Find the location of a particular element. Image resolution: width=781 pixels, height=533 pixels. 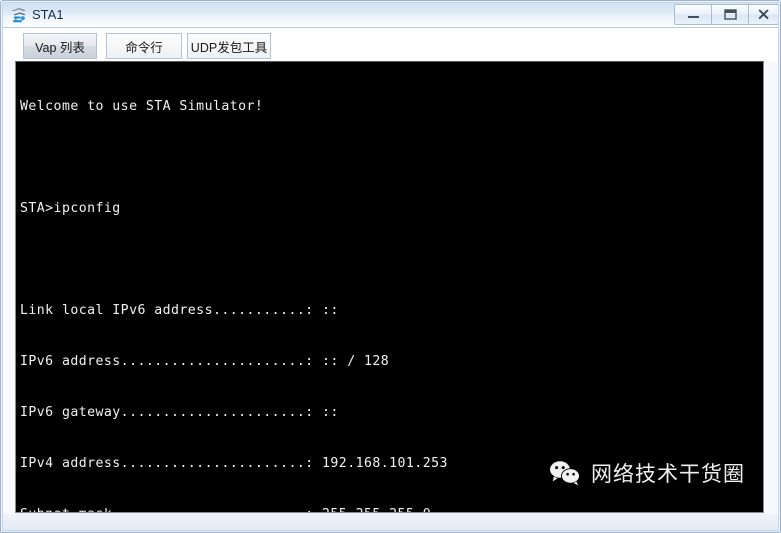

tab-udp-tool-label: UDP发包工具 is located at coordinates (229, 47).